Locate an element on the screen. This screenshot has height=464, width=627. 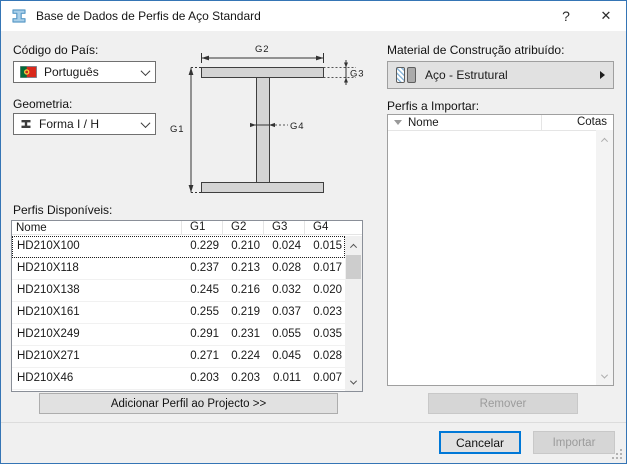
cell-g2: 0.219 is located at coordinates (245, 312).